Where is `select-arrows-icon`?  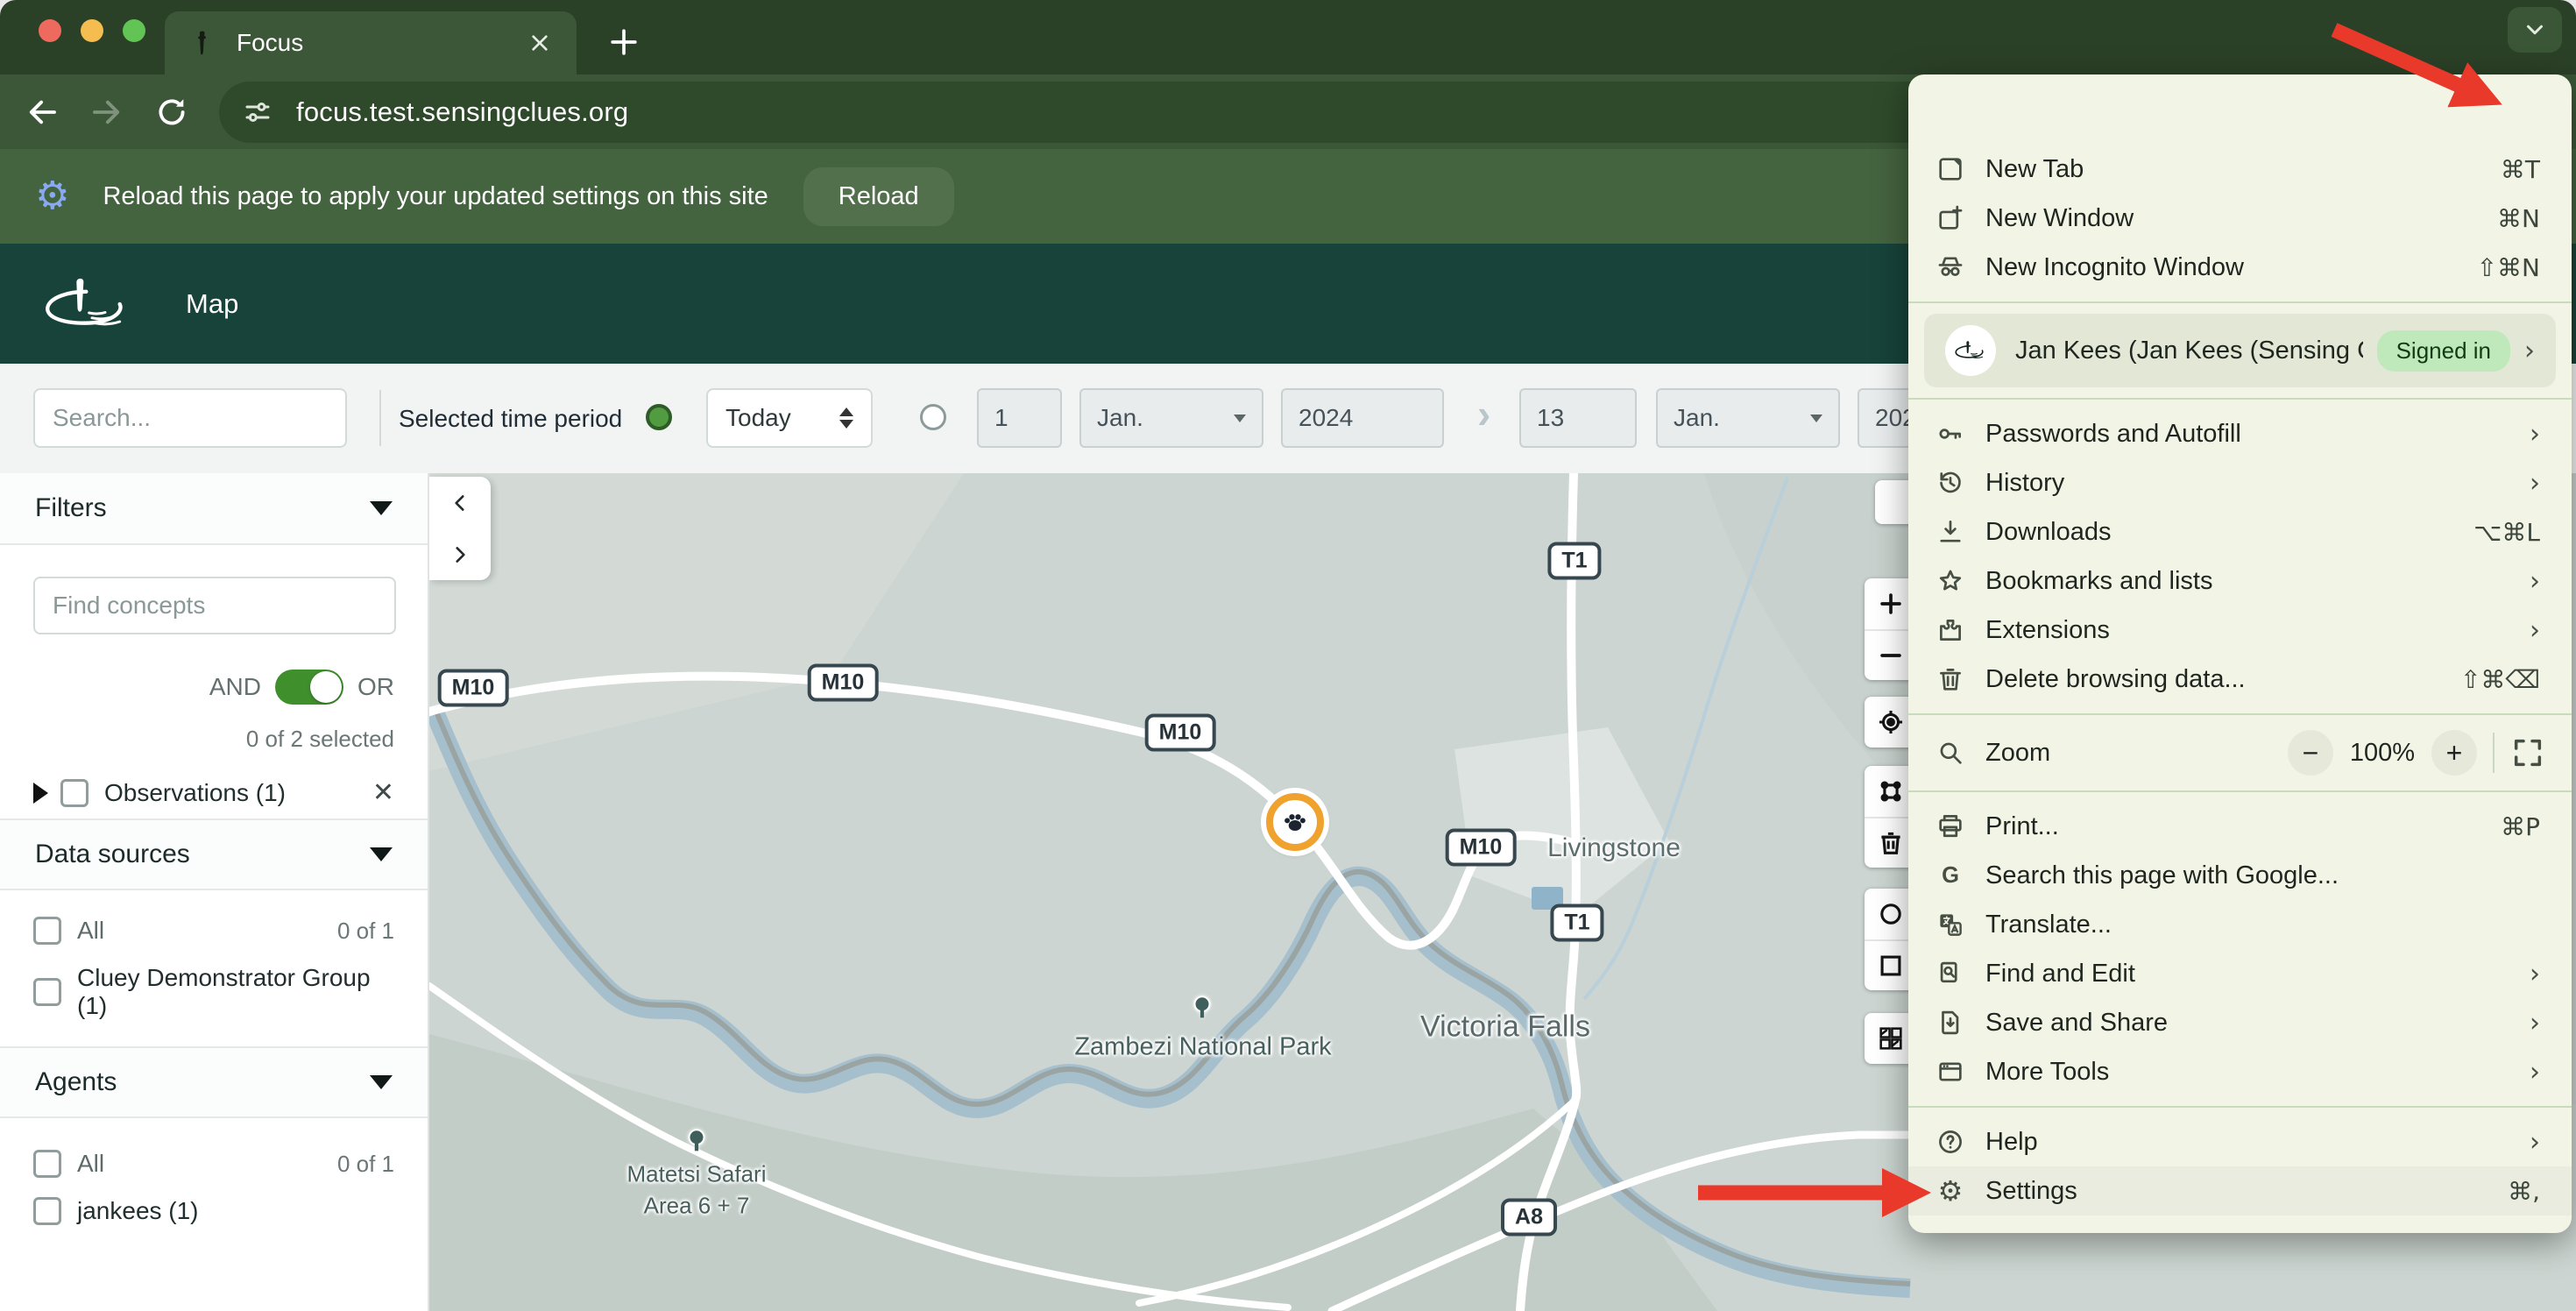 select-arrows-icon is located at coordinates (846, 418).